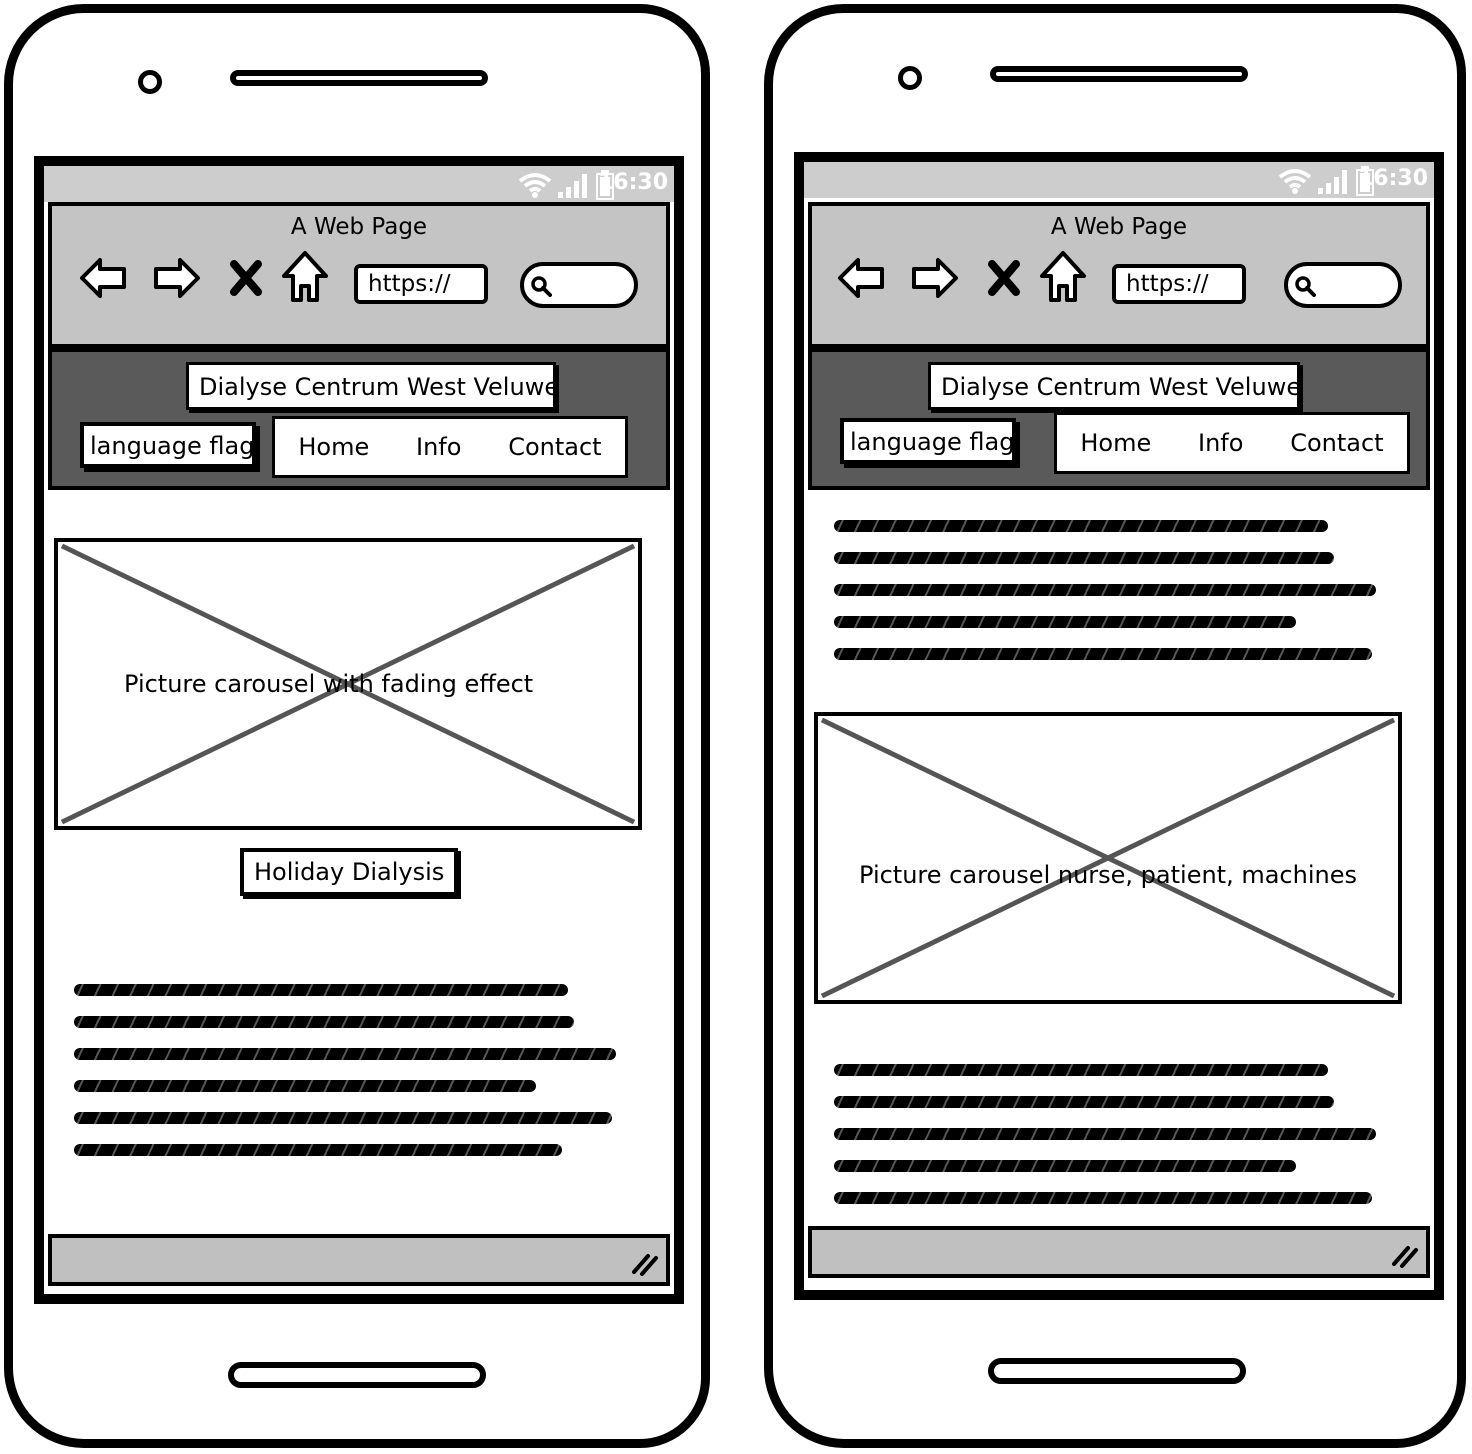  I want to click on holiday-dialysis-button: Holiday Dialysis, so click(349, 872).